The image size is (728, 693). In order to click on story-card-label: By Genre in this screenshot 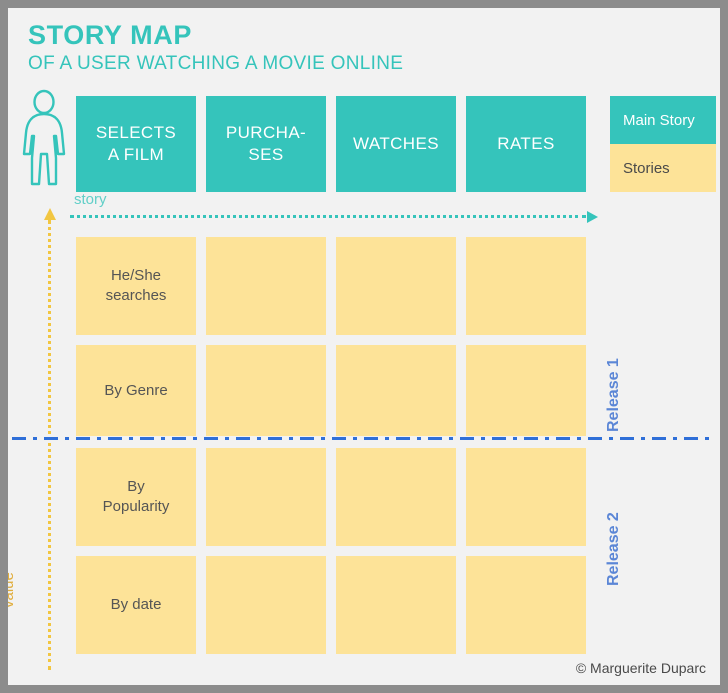, I will do `click(136, 390)`.